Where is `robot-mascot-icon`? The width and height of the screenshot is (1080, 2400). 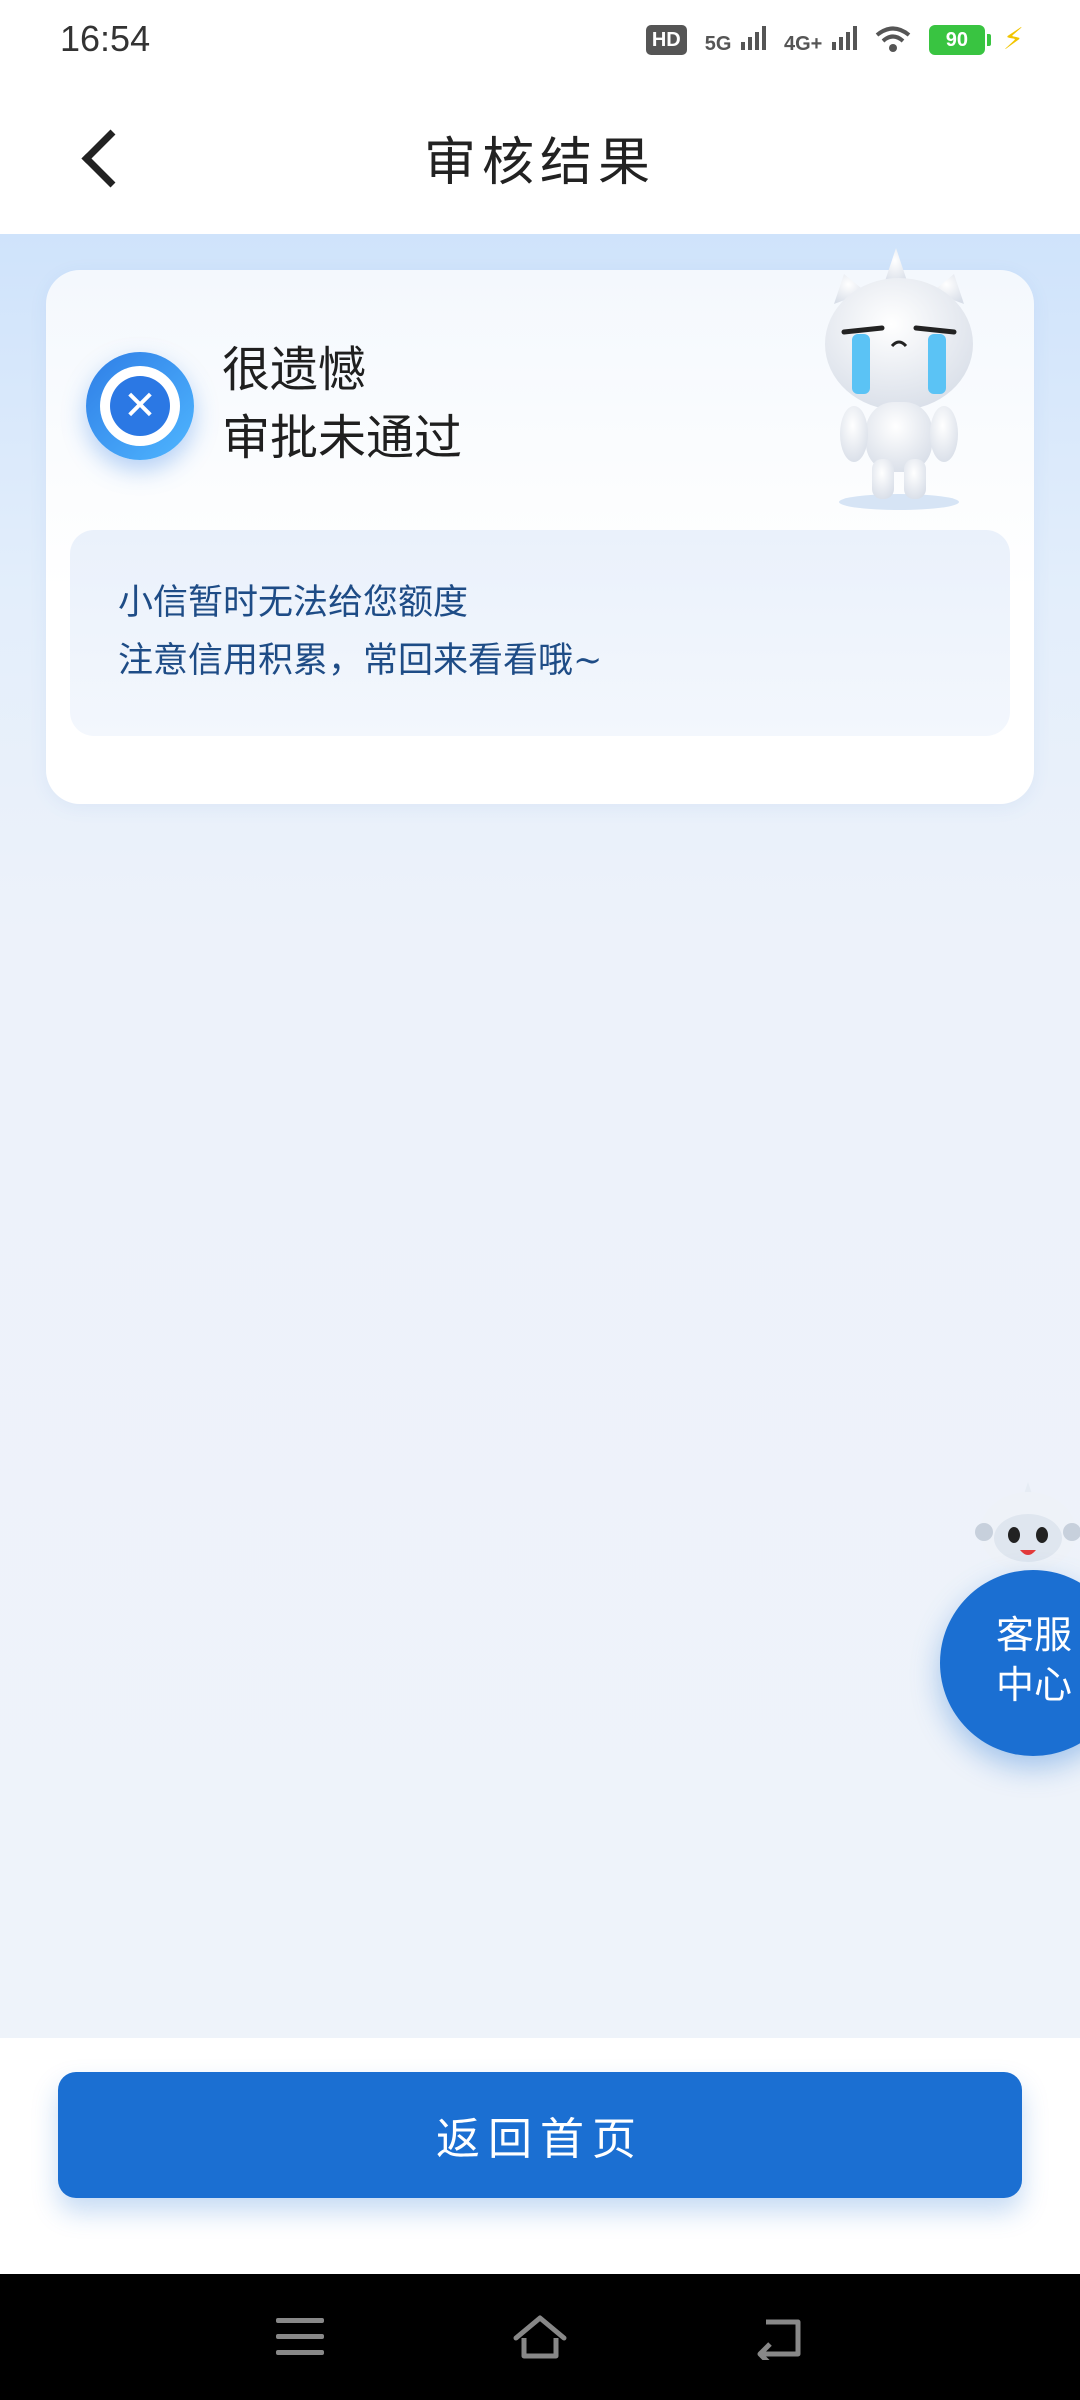 robot-mascot-icon is located at coordinates (1027, 1527).